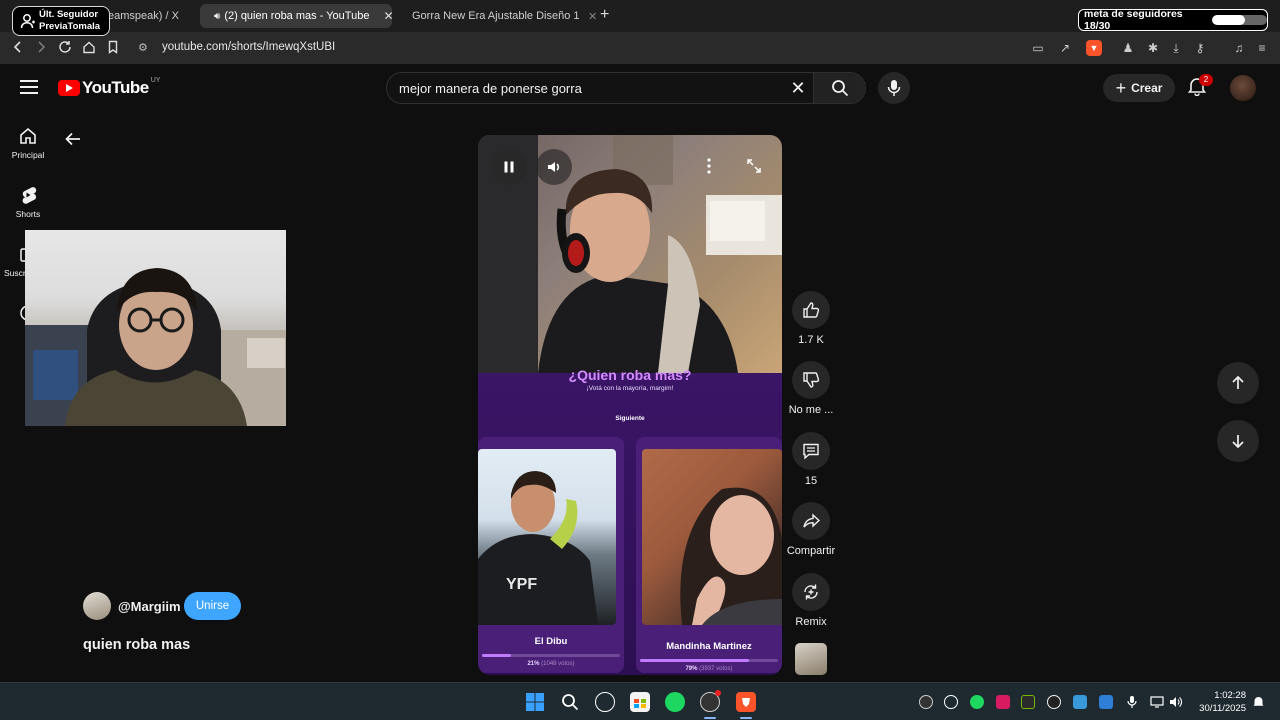 The image size is (1280, 720). What do you see at coordinates (1132, 702) in the screenshot?
I see `tray-microphone-icon` at bounding box center [1132, 702].